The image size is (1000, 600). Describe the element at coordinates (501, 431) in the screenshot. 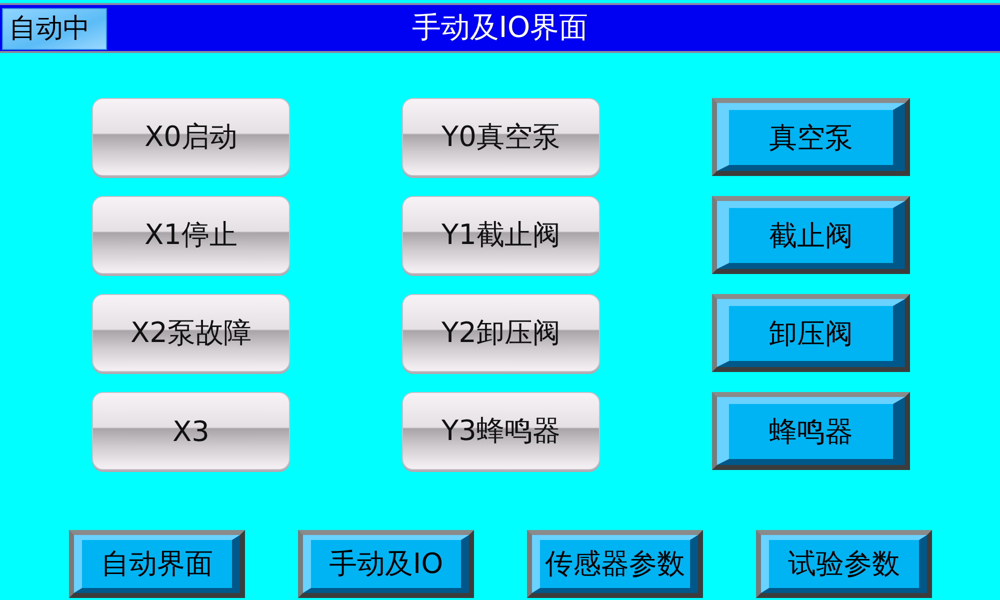

I see `output-indicator: Y3蜂鸣器` at that location.